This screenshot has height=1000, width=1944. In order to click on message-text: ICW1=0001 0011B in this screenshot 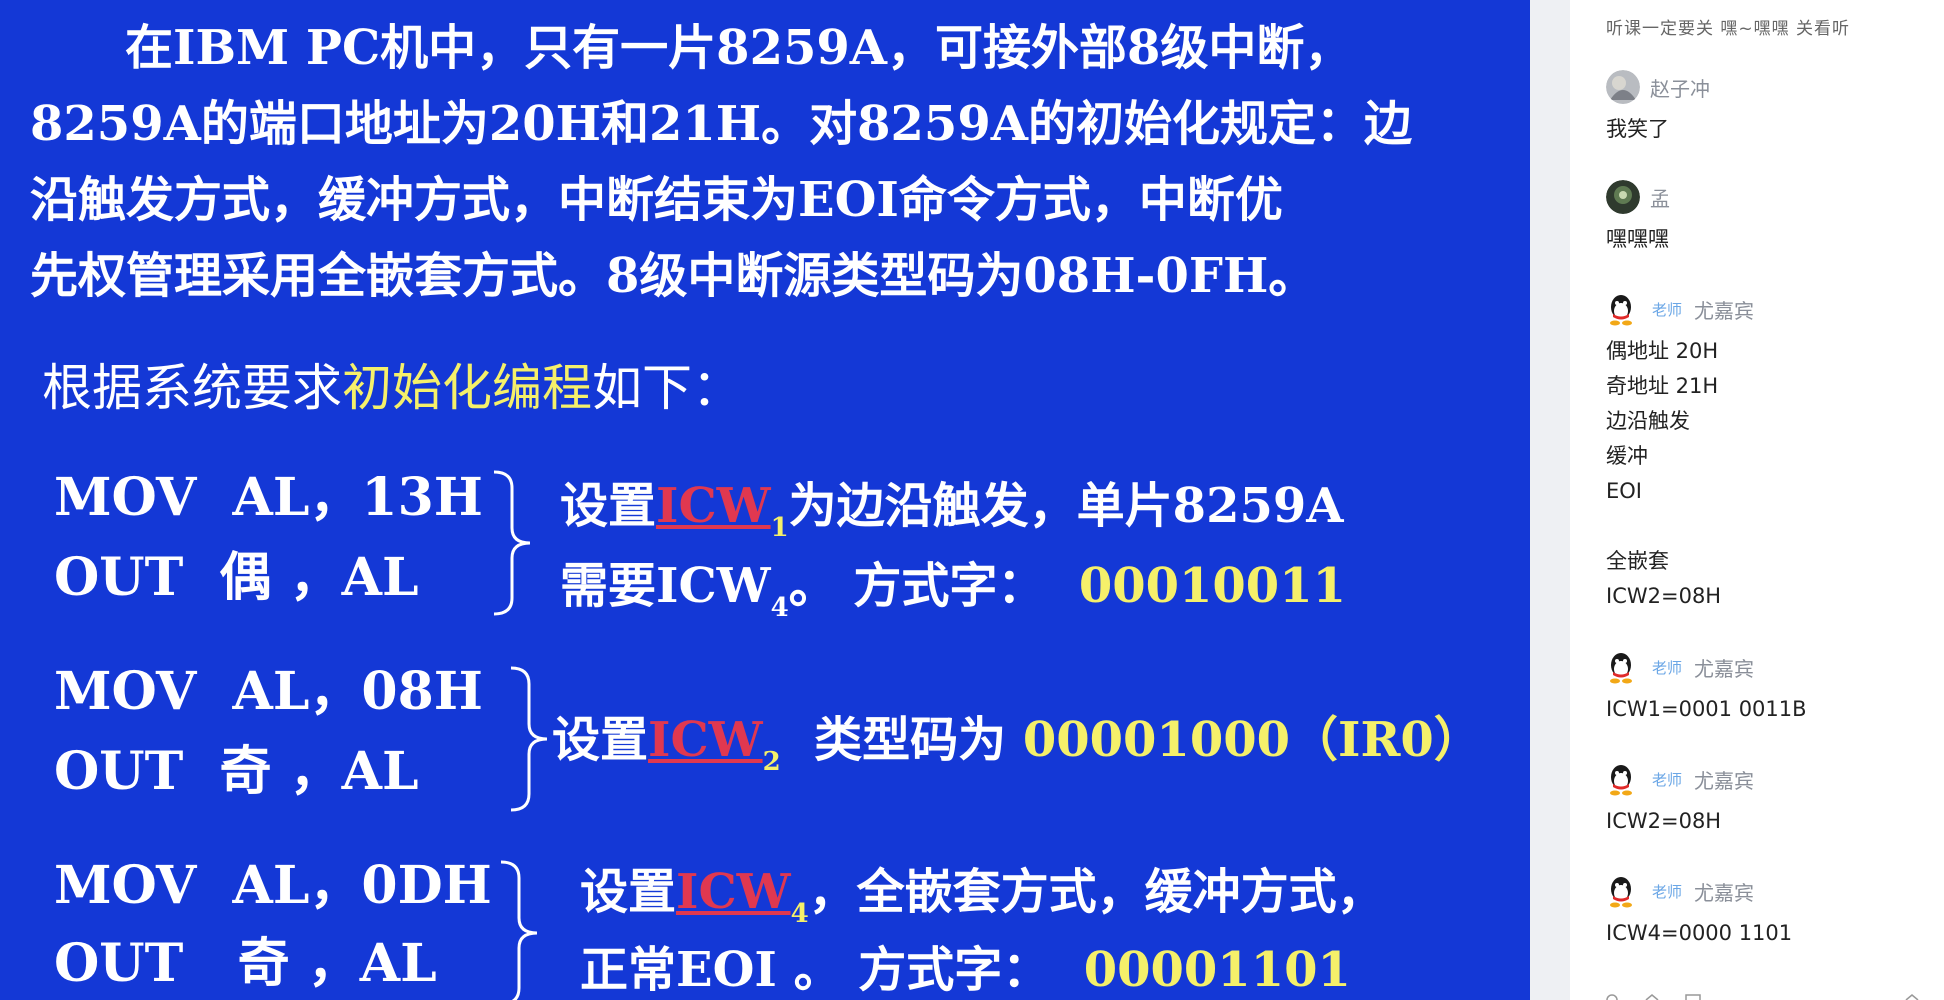, I will do `click(1706, 709)`.